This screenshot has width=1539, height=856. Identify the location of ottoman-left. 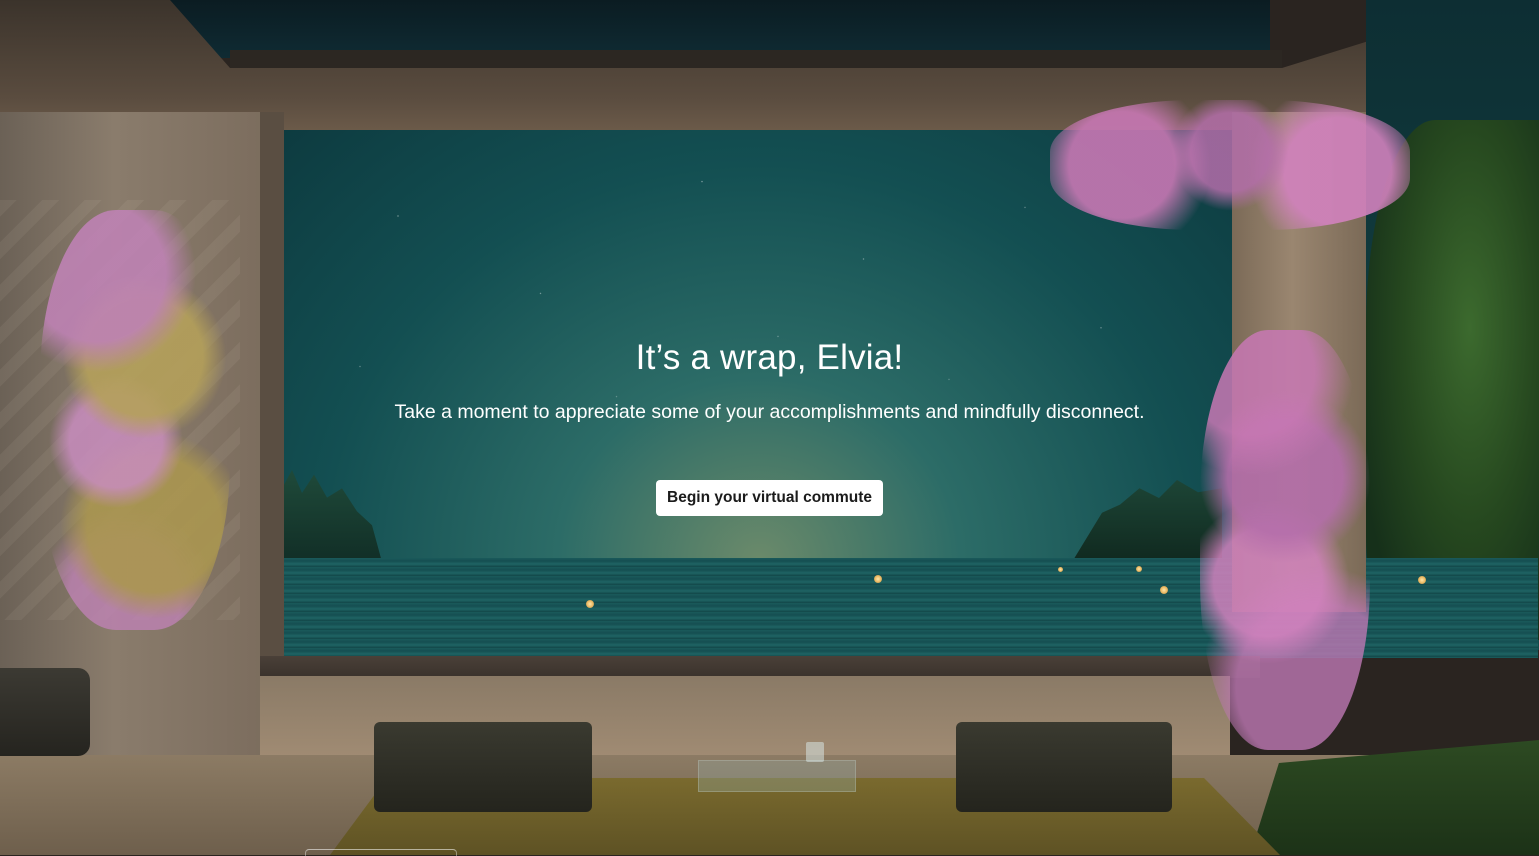
(483, 767).